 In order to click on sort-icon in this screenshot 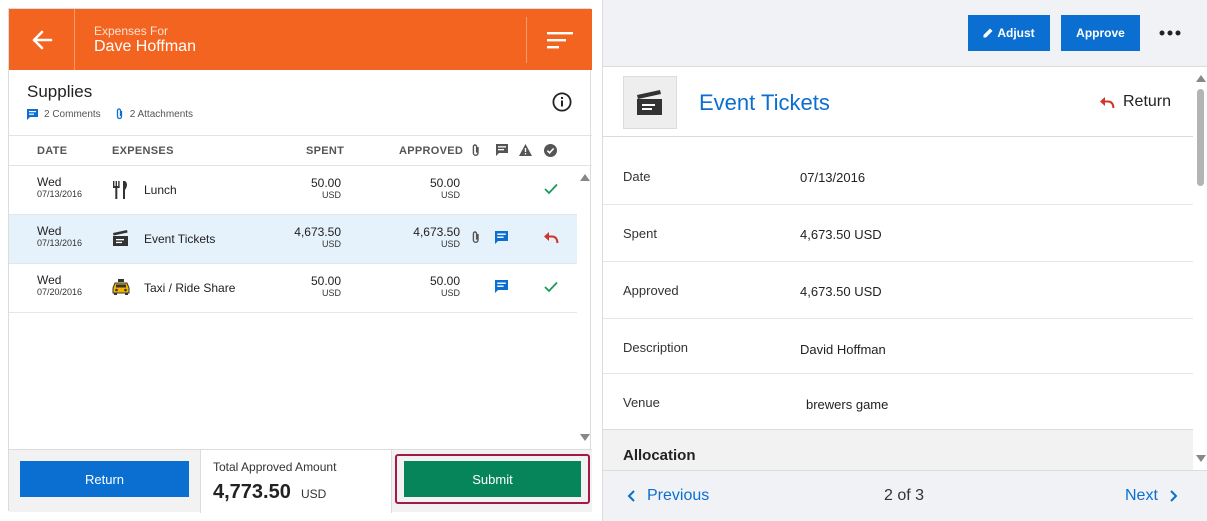, I will do `click(559, 40)`.